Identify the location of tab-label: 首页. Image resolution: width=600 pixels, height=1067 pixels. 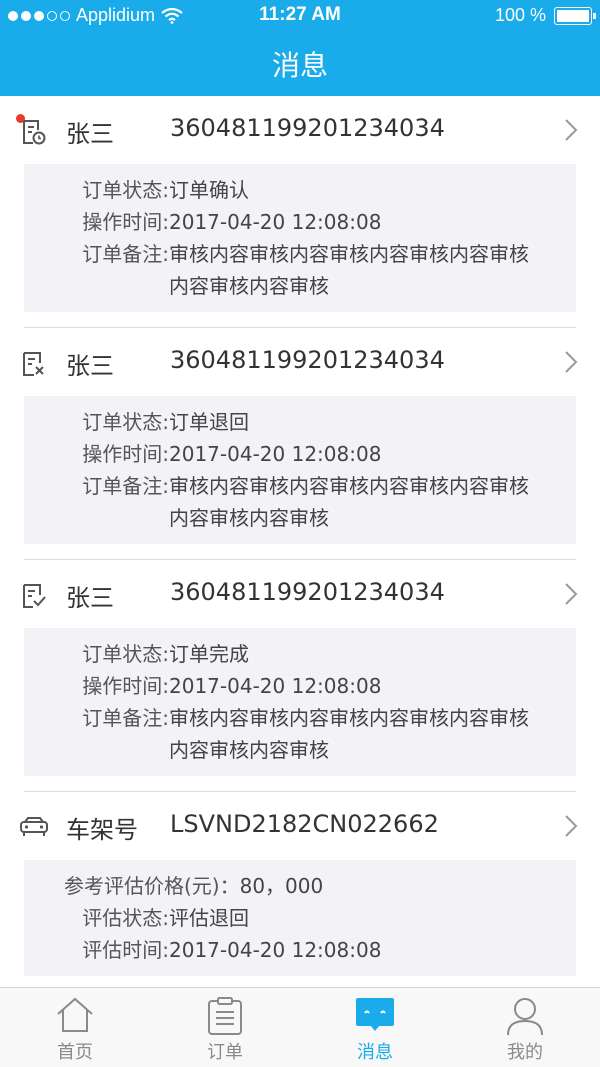
(75, 1052).